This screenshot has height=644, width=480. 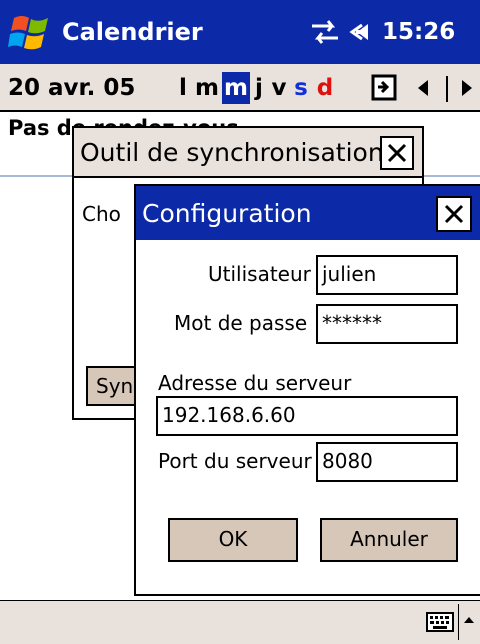 What do you see at coordinates (385, 88) in the screenshot?
I see `goto-today-icon` at bounding box center [385, 88].